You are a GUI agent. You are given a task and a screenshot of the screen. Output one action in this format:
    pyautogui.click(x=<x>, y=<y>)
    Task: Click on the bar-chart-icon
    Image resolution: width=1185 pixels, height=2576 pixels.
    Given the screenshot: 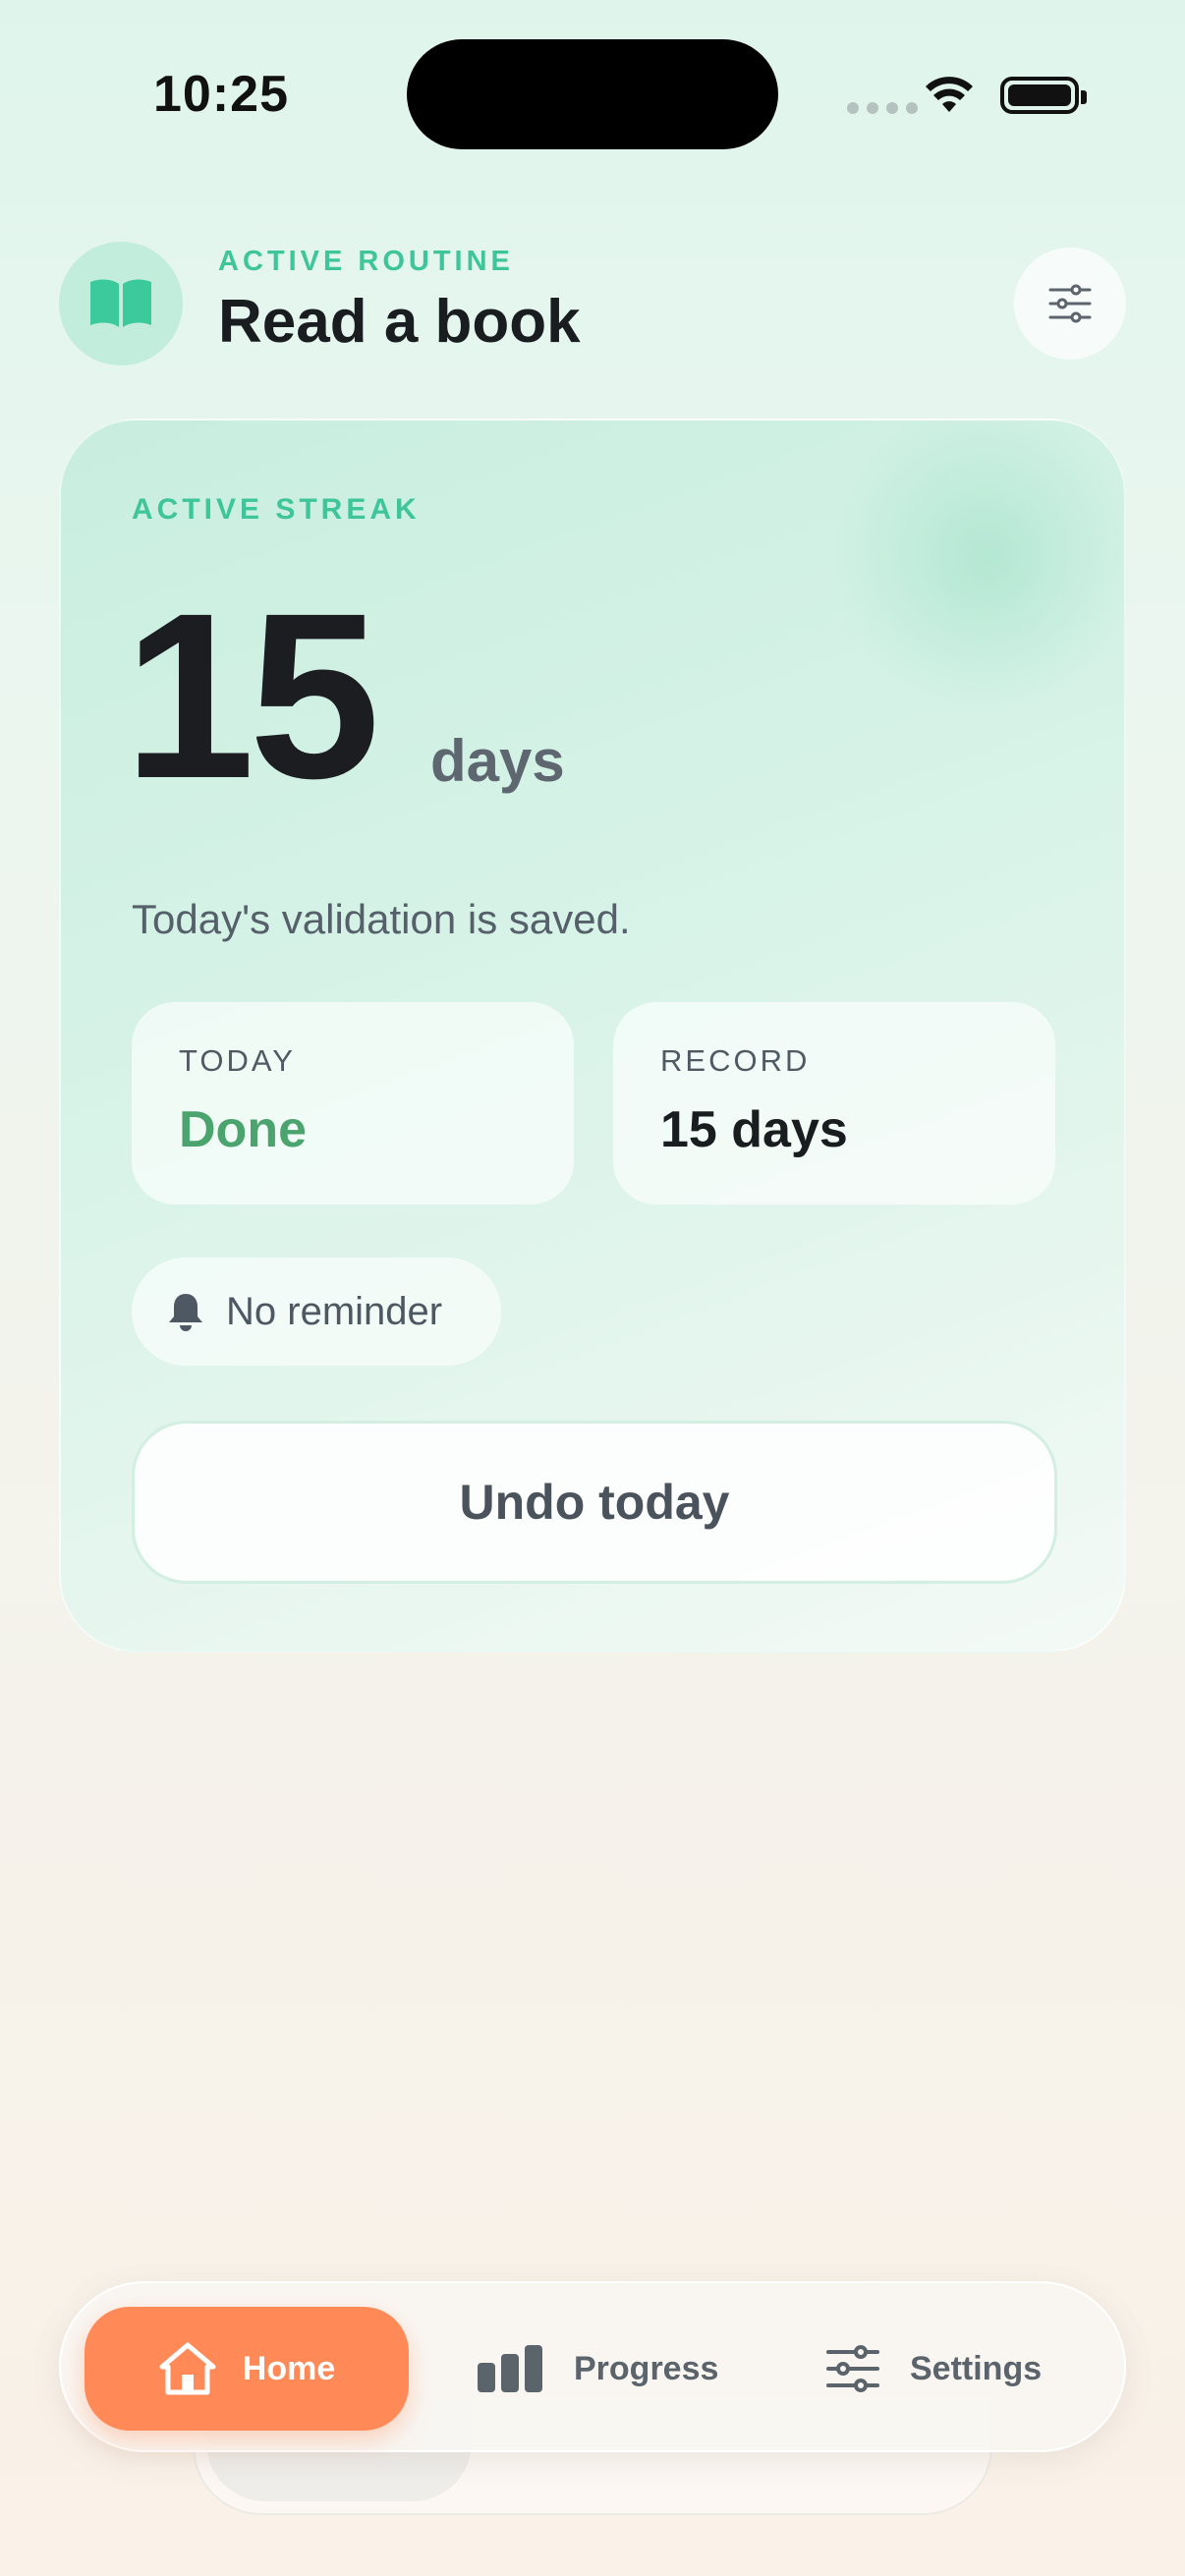 What is the action you would take?
    pyautogui.click(x=510, y=2368)
    